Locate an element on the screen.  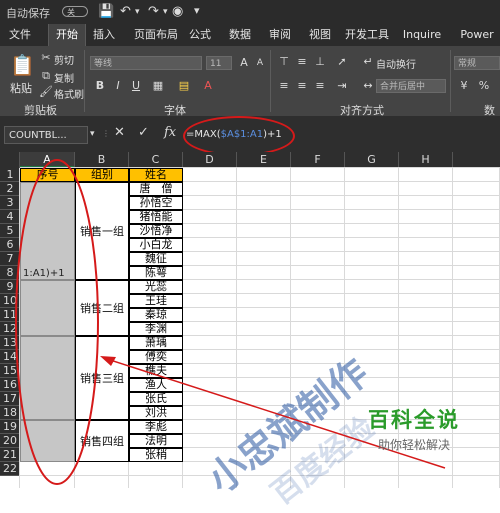
arrow-head is located at coordinates (108, 361).